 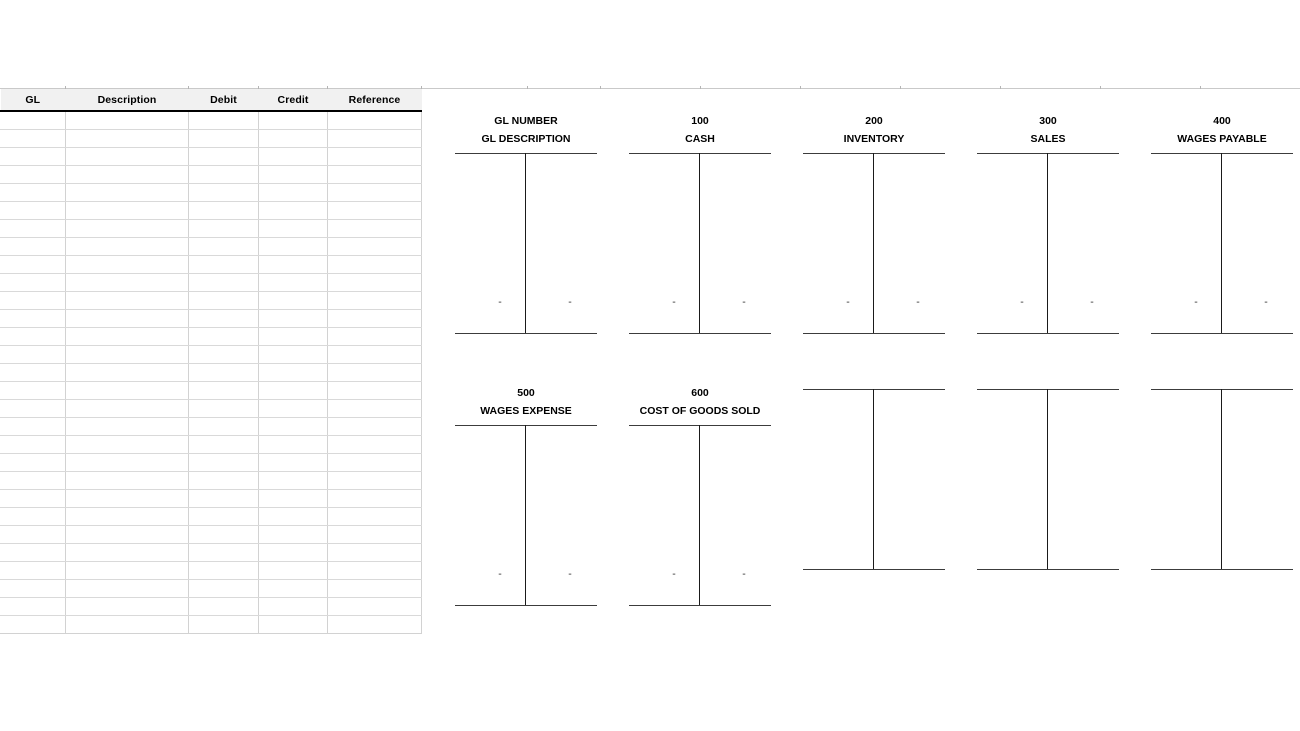 I want to click on t-account-heading: 200 INVENTORY, so click(x=874, y=130).